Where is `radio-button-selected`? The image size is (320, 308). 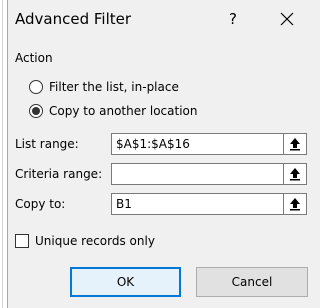 radio-button-selected is located at coordinates (36, 111).